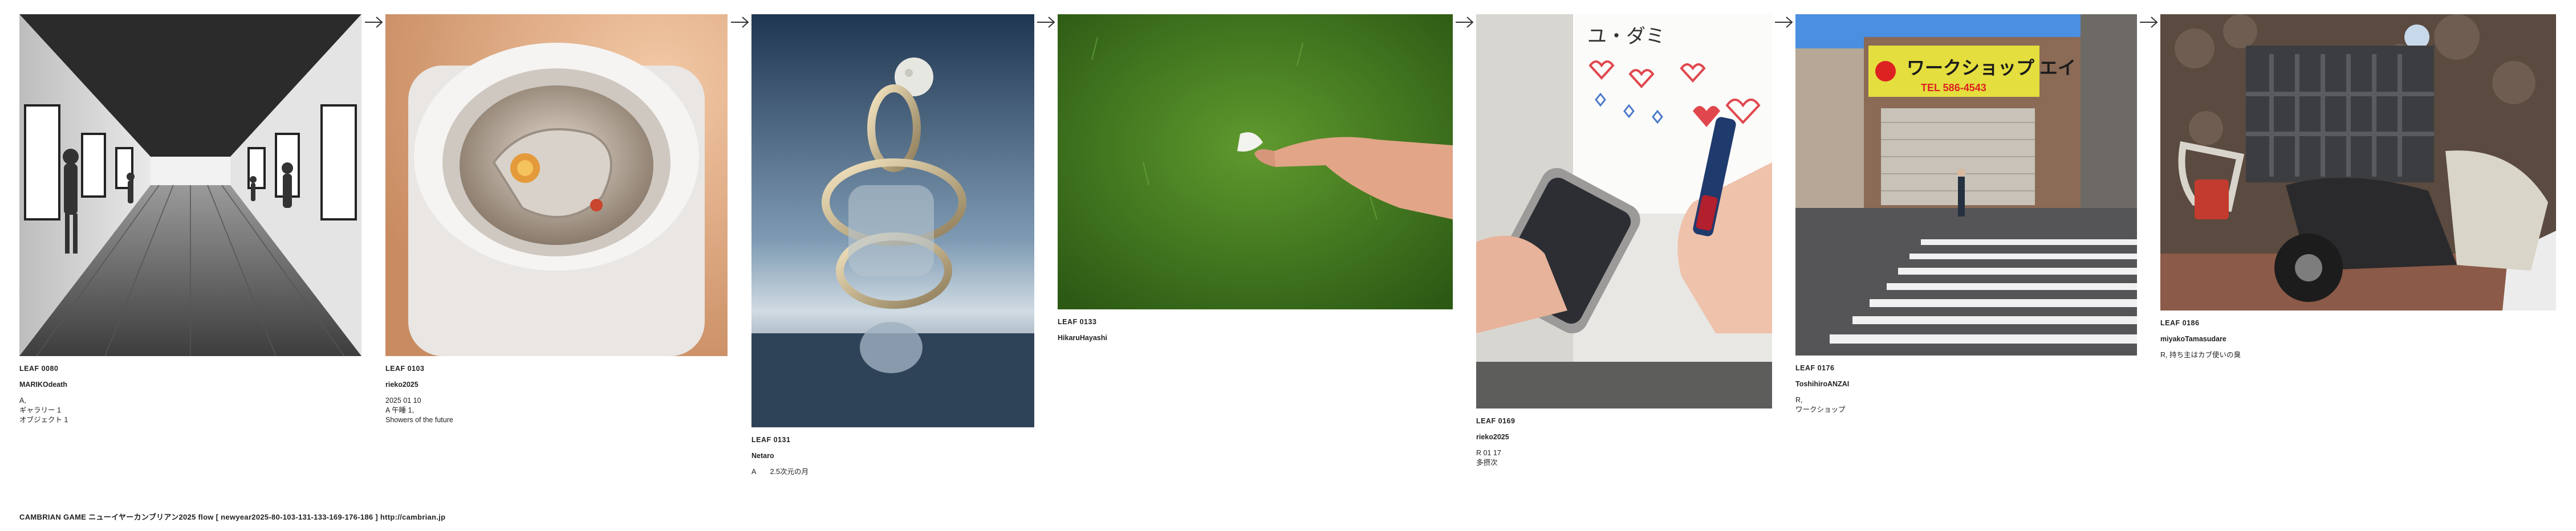 This screenshot has width=2576, height=531. I want to click on gallery-photo, so click(190, 185).